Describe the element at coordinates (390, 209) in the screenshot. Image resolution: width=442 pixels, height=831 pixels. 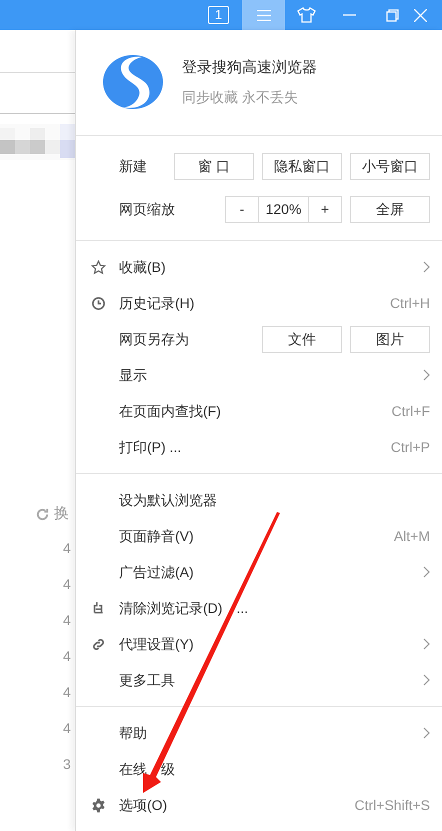
I see `fullscreen-button: 全屏` at that location.